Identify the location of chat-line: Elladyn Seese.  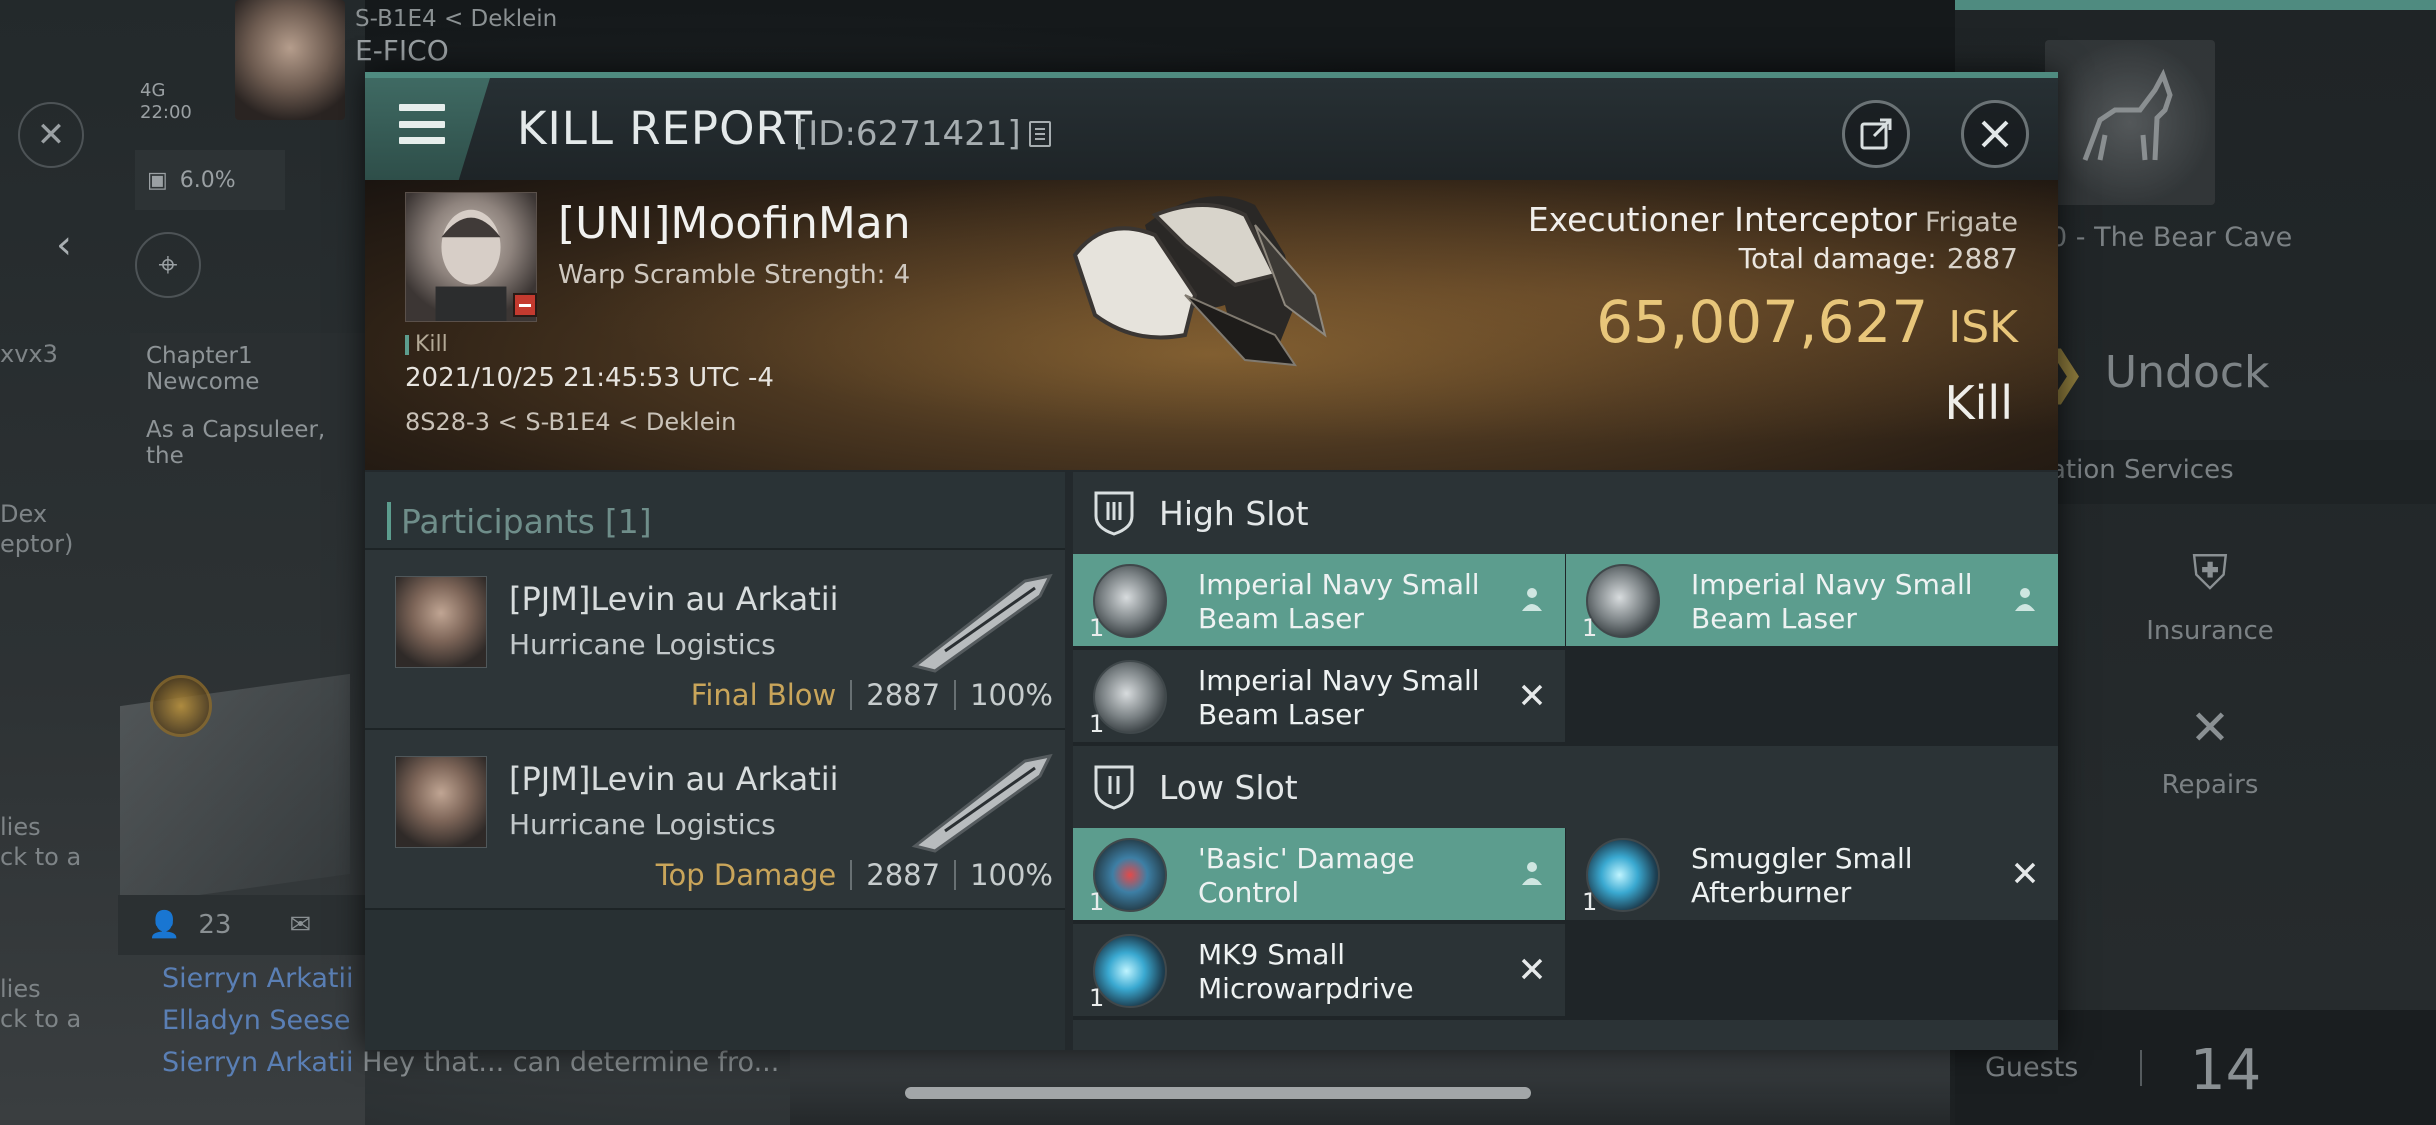
(256, 1020).